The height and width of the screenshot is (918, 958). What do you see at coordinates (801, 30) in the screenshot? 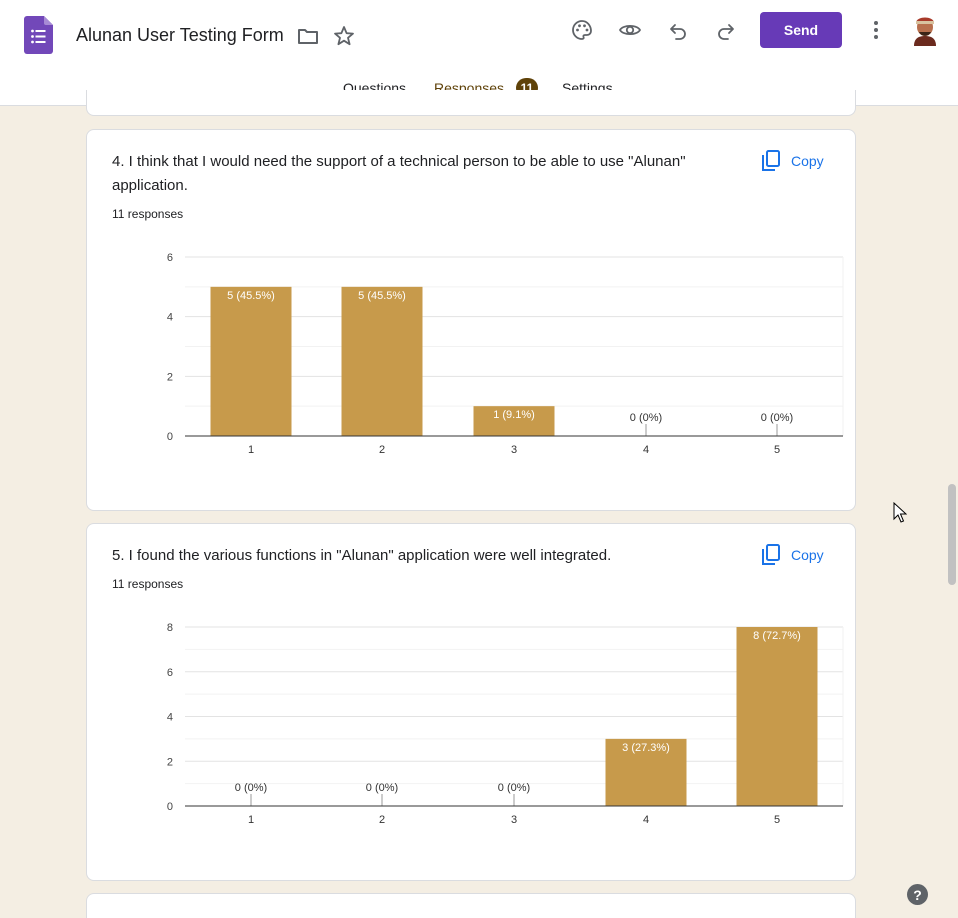
I see `send-button: Send` at bounding box center [801, 30].